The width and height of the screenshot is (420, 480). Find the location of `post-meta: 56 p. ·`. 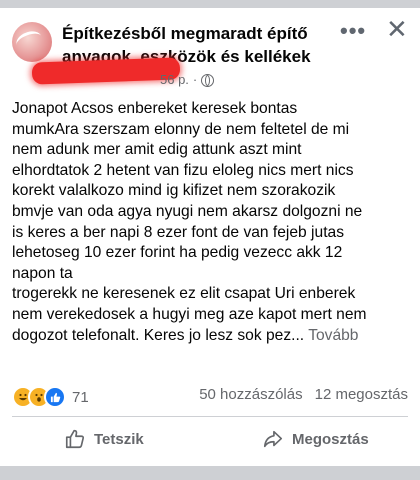

post-meta: 56 p. · is located at coordinates (187, 79).